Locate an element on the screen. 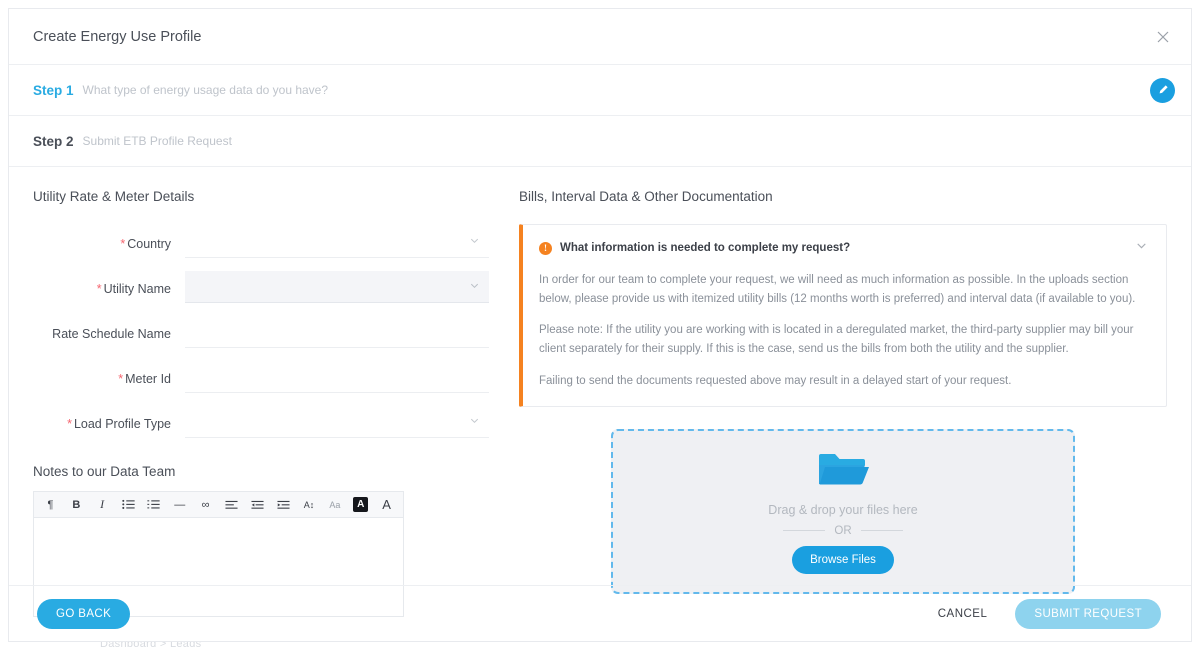 This screenshot has width=1200, height=650. text-color-icon: A is located at coordinates (386, 505).